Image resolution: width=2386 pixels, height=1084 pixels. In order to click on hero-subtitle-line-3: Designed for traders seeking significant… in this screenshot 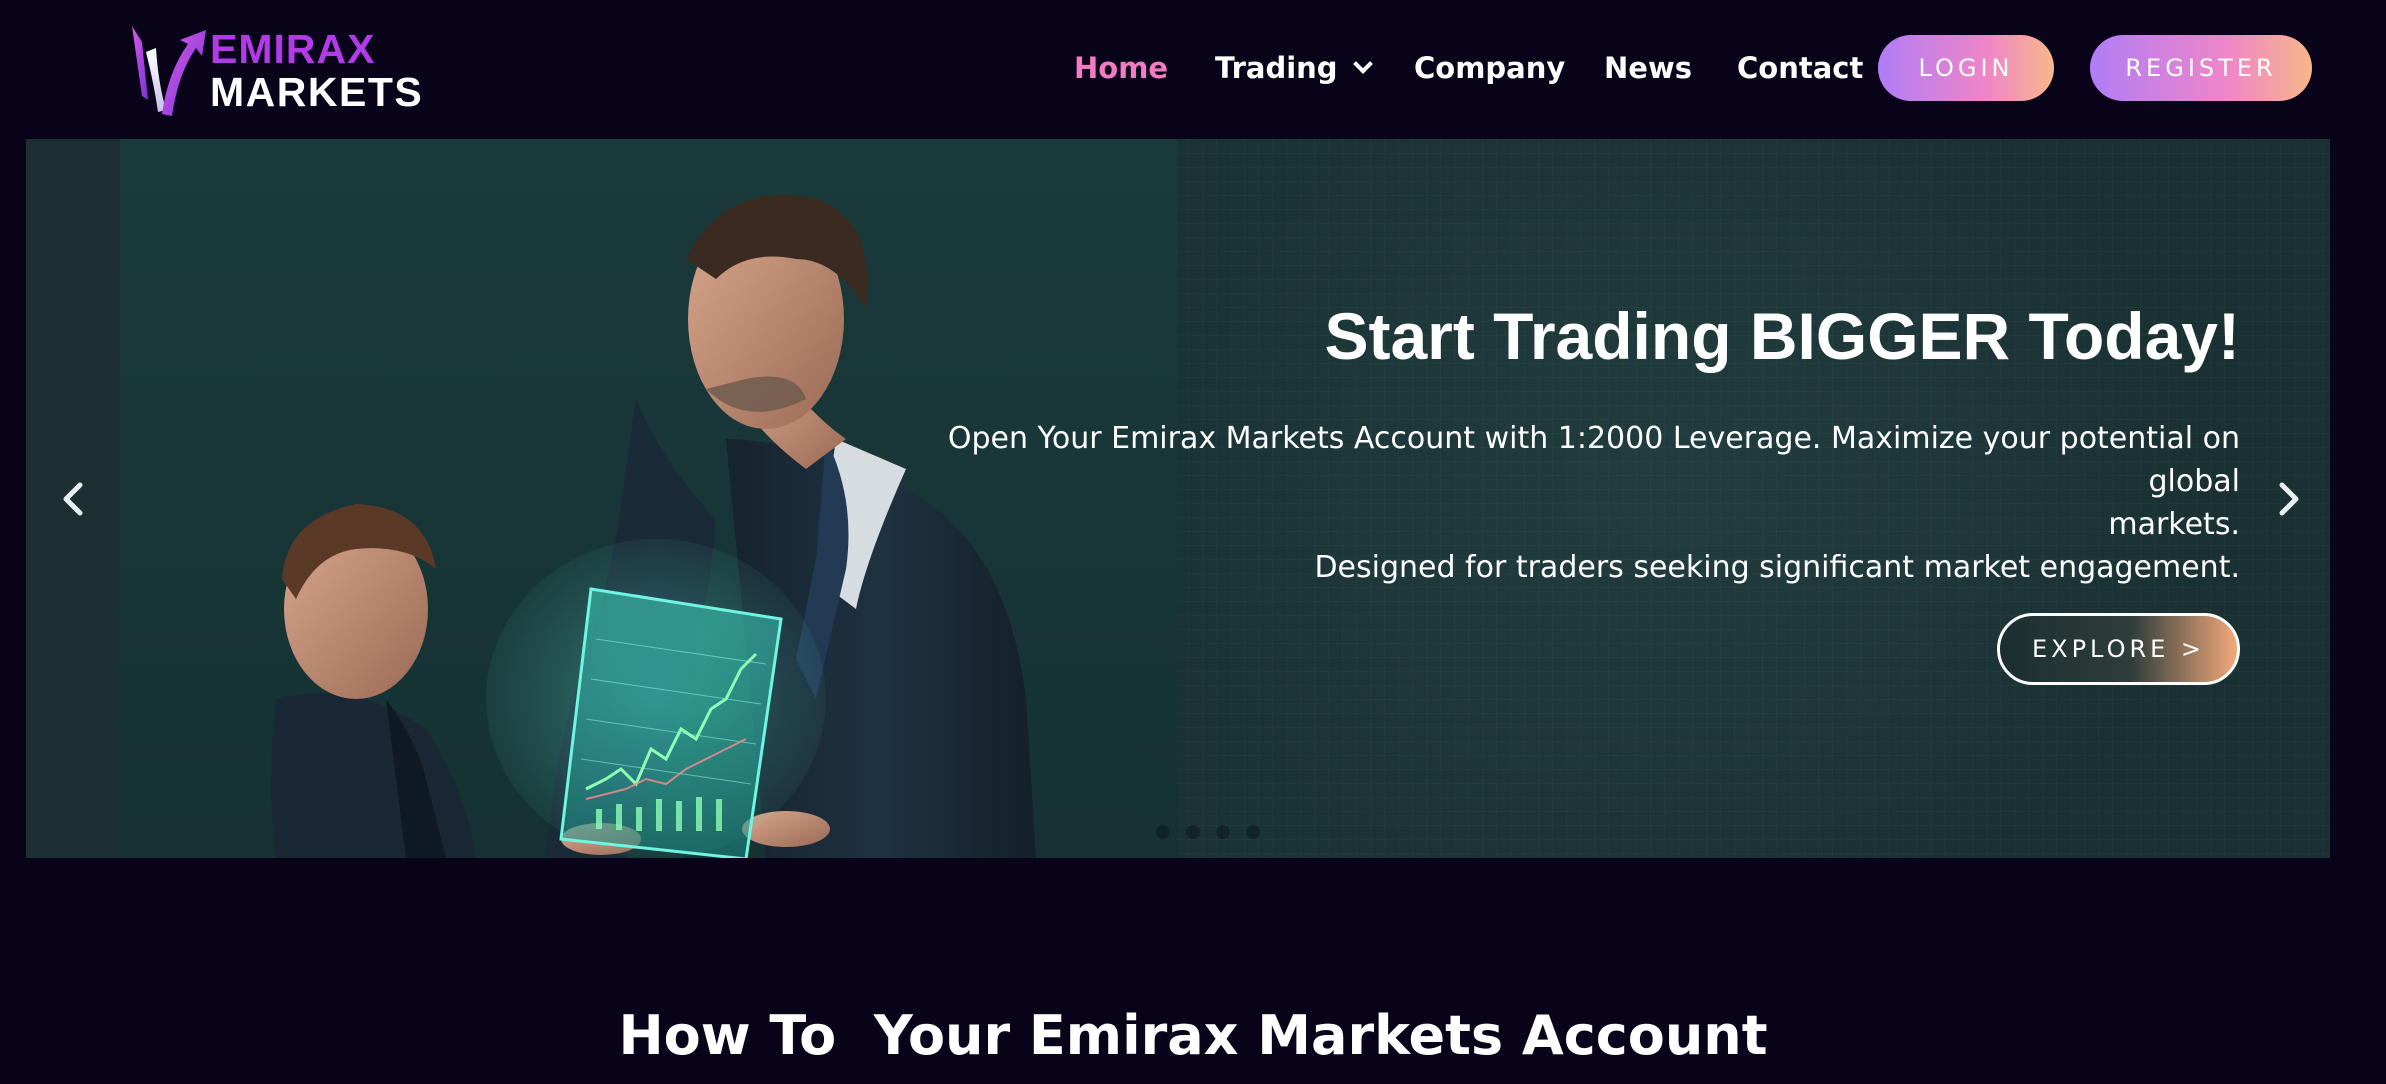, I will do `click(1777, 567)`.